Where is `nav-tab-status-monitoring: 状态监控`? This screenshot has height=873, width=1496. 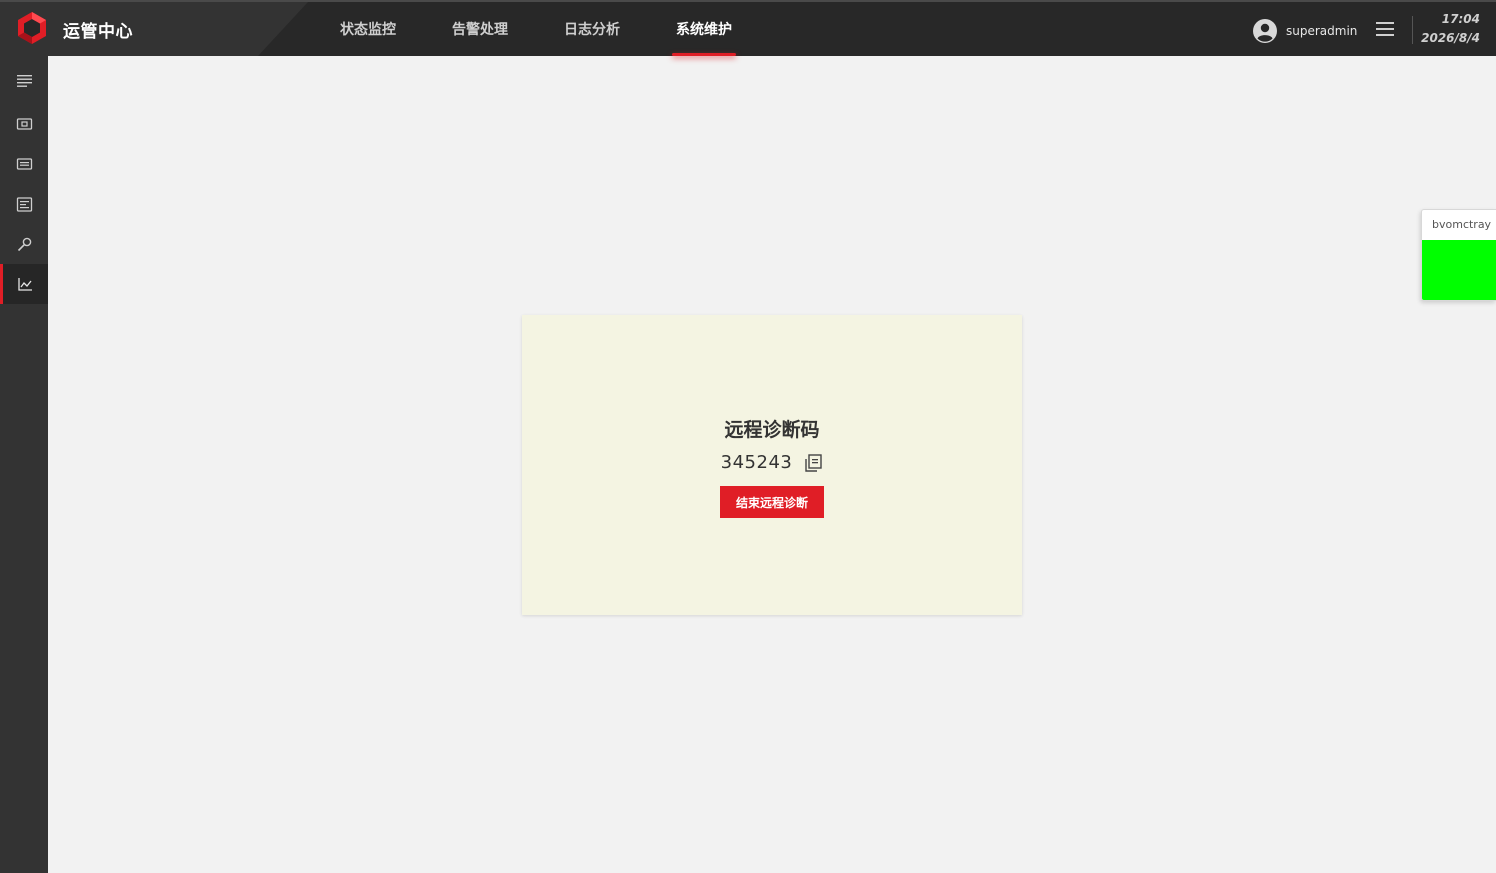
nav-tab-status-monitoring: 状态监控 is located at coordinates (368, 29).